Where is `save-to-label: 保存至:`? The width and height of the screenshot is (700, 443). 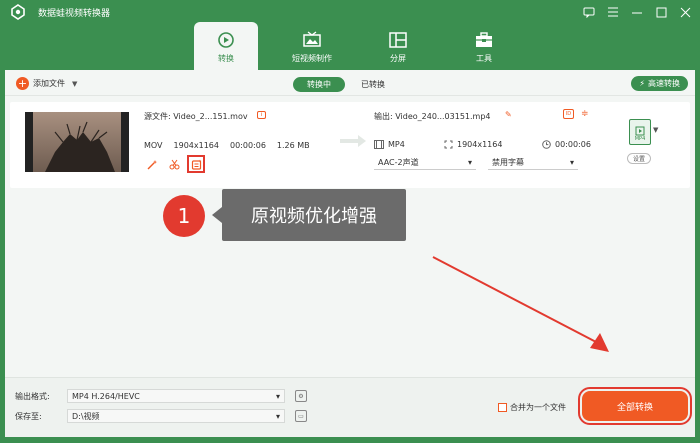
save-to-label: 保存至: is located at coordinates (28, 416).